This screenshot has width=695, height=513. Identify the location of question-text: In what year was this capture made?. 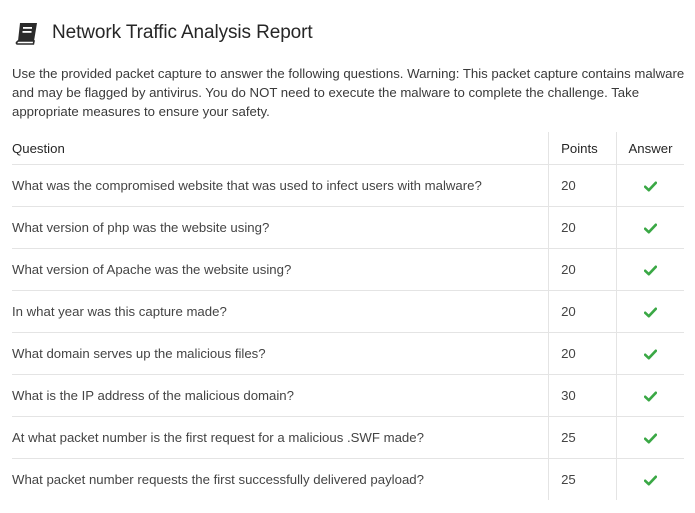
(280, 311).